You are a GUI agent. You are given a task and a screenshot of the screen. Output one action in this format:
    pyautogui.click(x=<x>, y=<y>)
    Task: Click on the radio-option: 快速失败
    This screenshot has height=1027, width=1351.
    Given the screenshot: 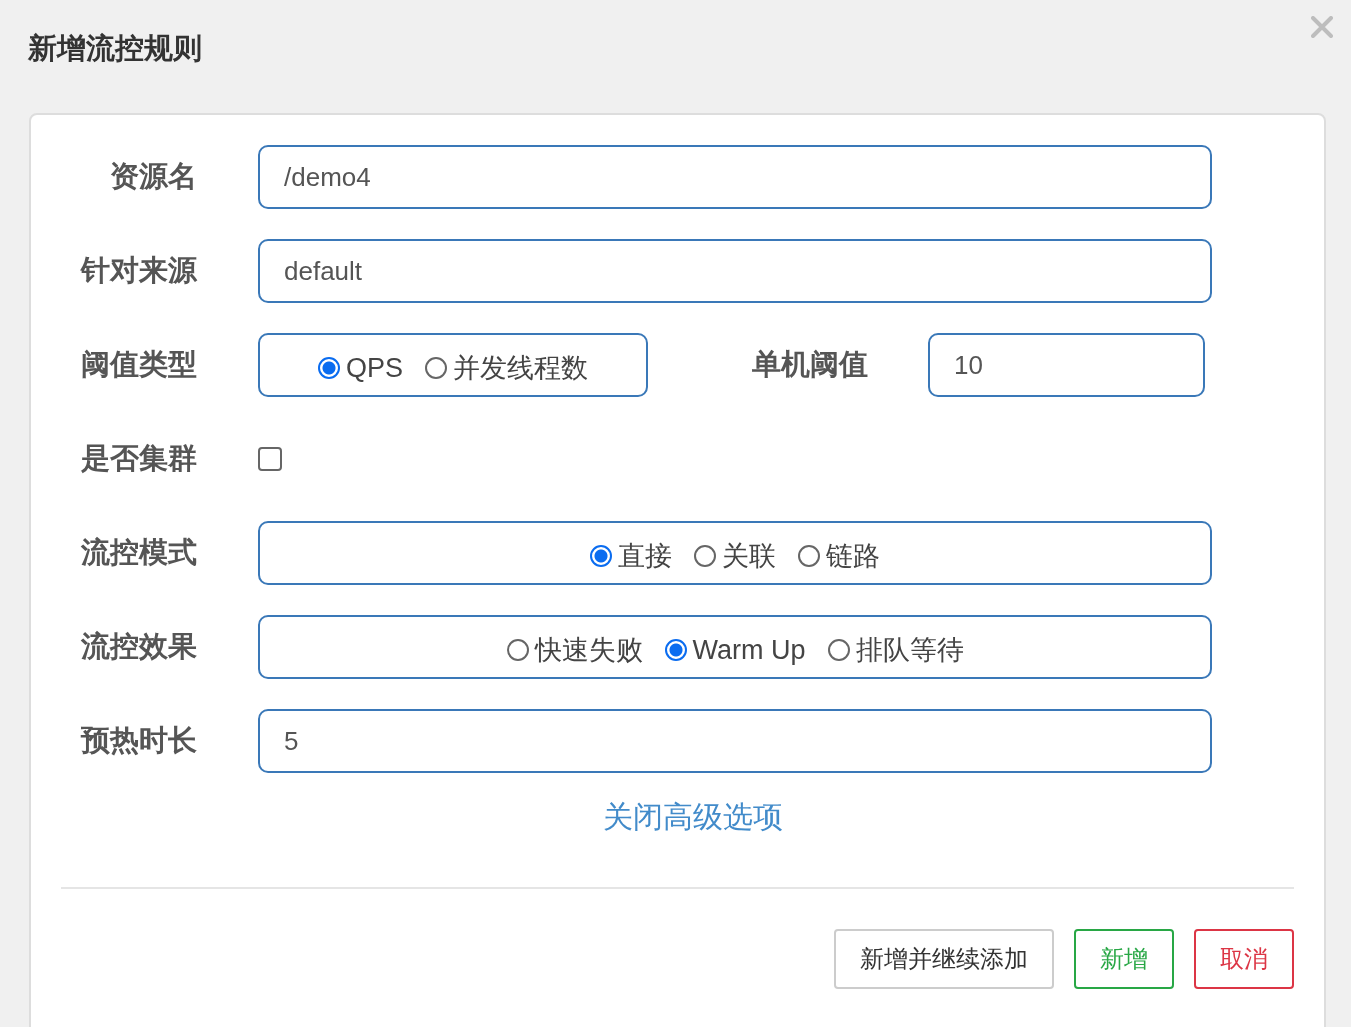 What is the action you would take?
    pyautogui.click(x=574, y=650)
    